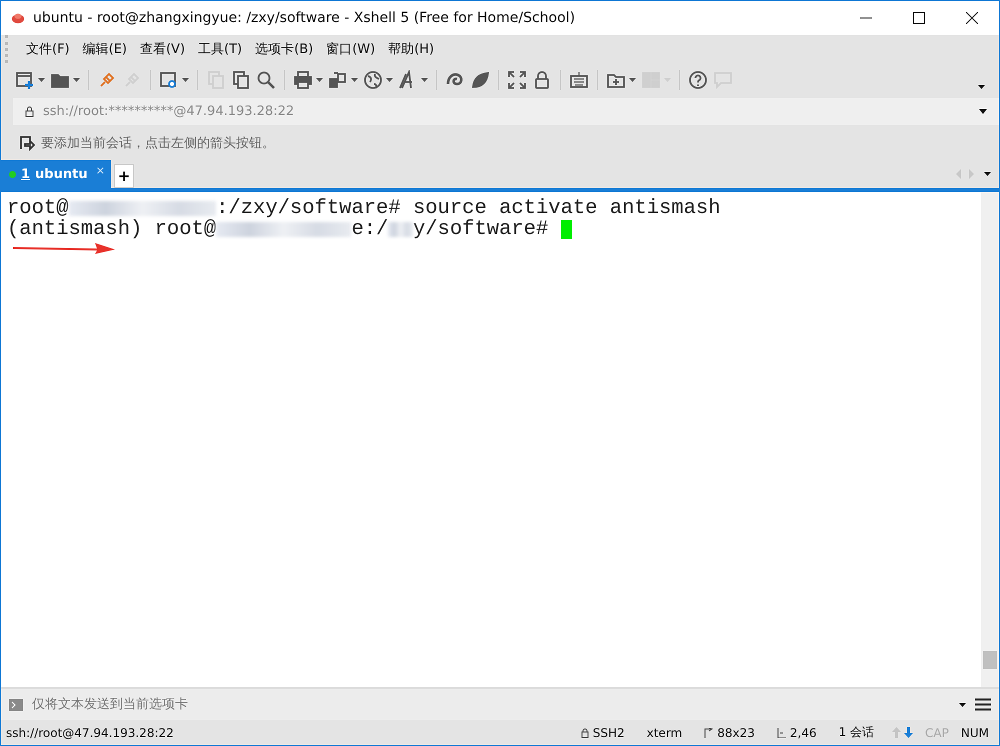 The image size is (1000, 746). Describe the element at coordinates (983, 704) in the screenshot. I see `menu-icon` at that location.